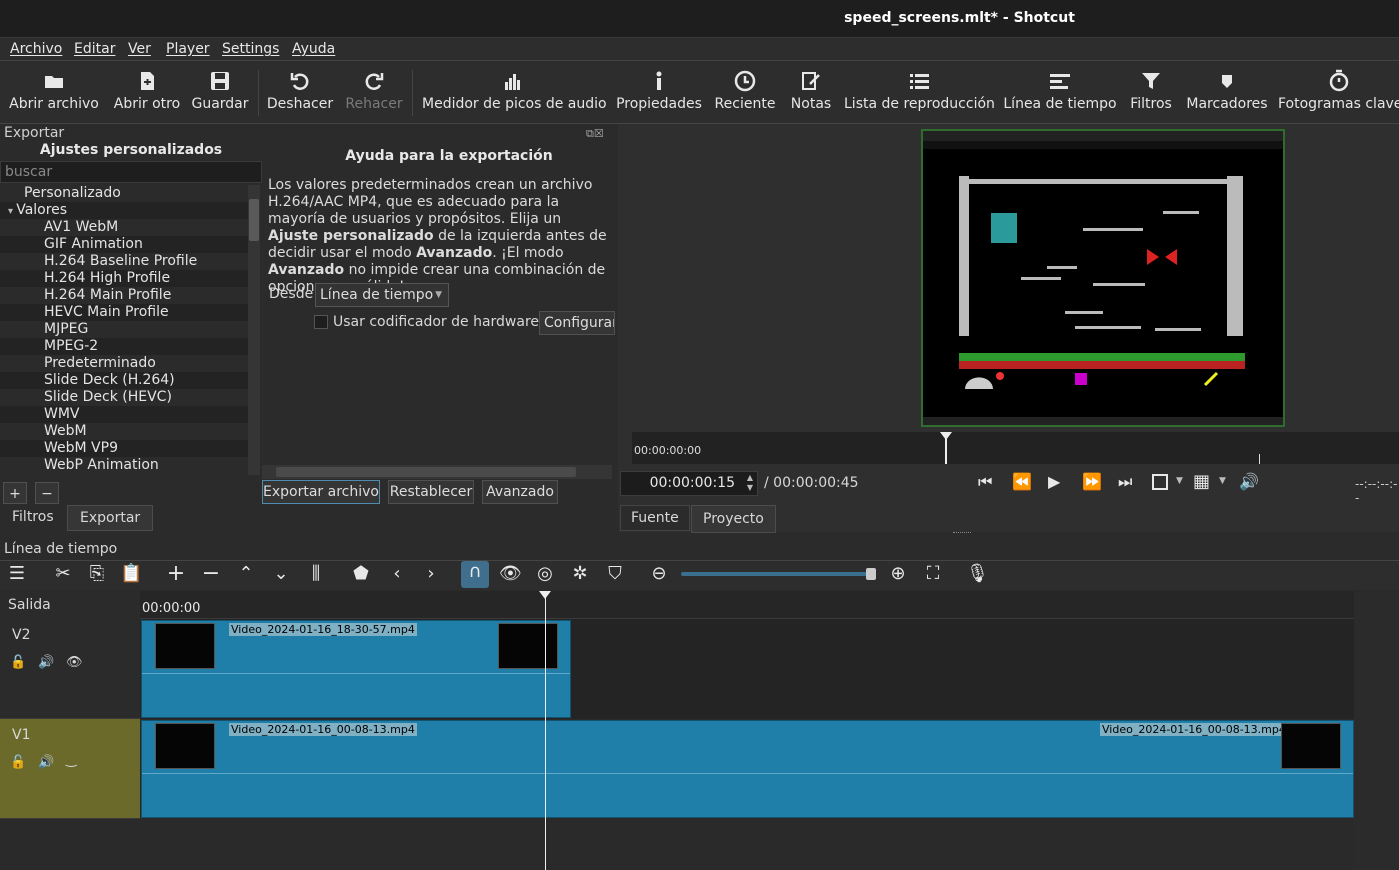 This screenshot has width=1399, height=870. I want to click on ripple-icon: ◎, so click(545, 574).